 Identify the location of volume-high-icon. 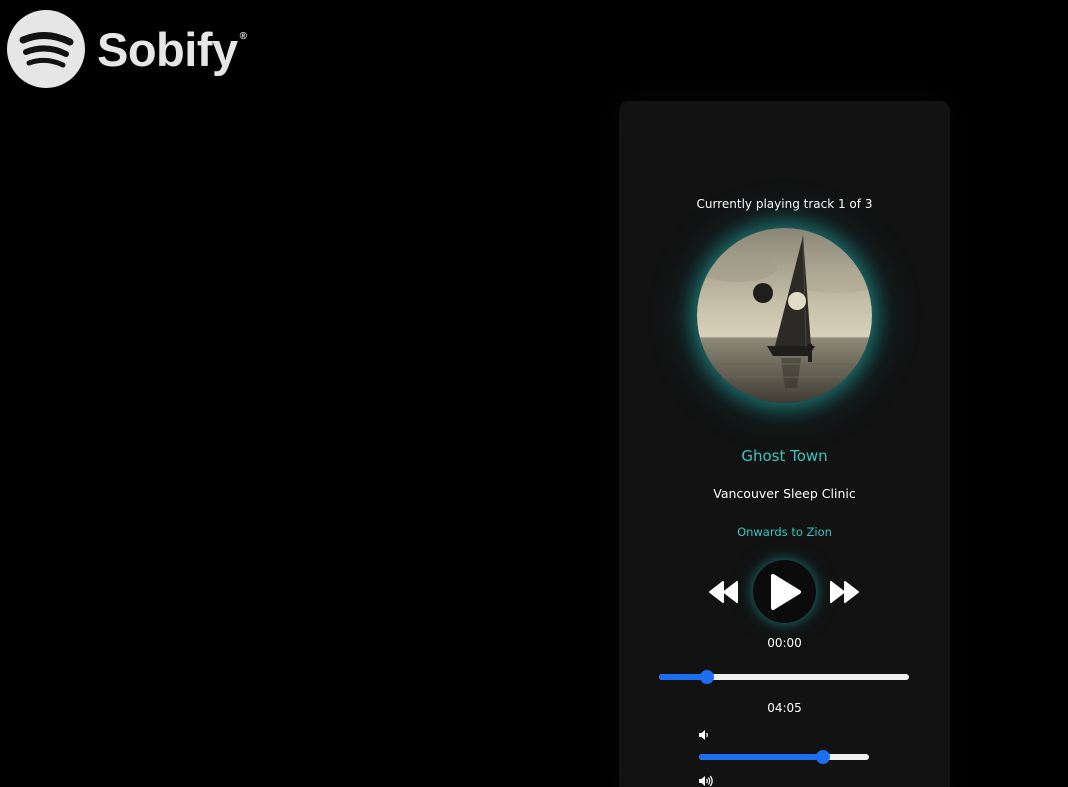
(706, 781).